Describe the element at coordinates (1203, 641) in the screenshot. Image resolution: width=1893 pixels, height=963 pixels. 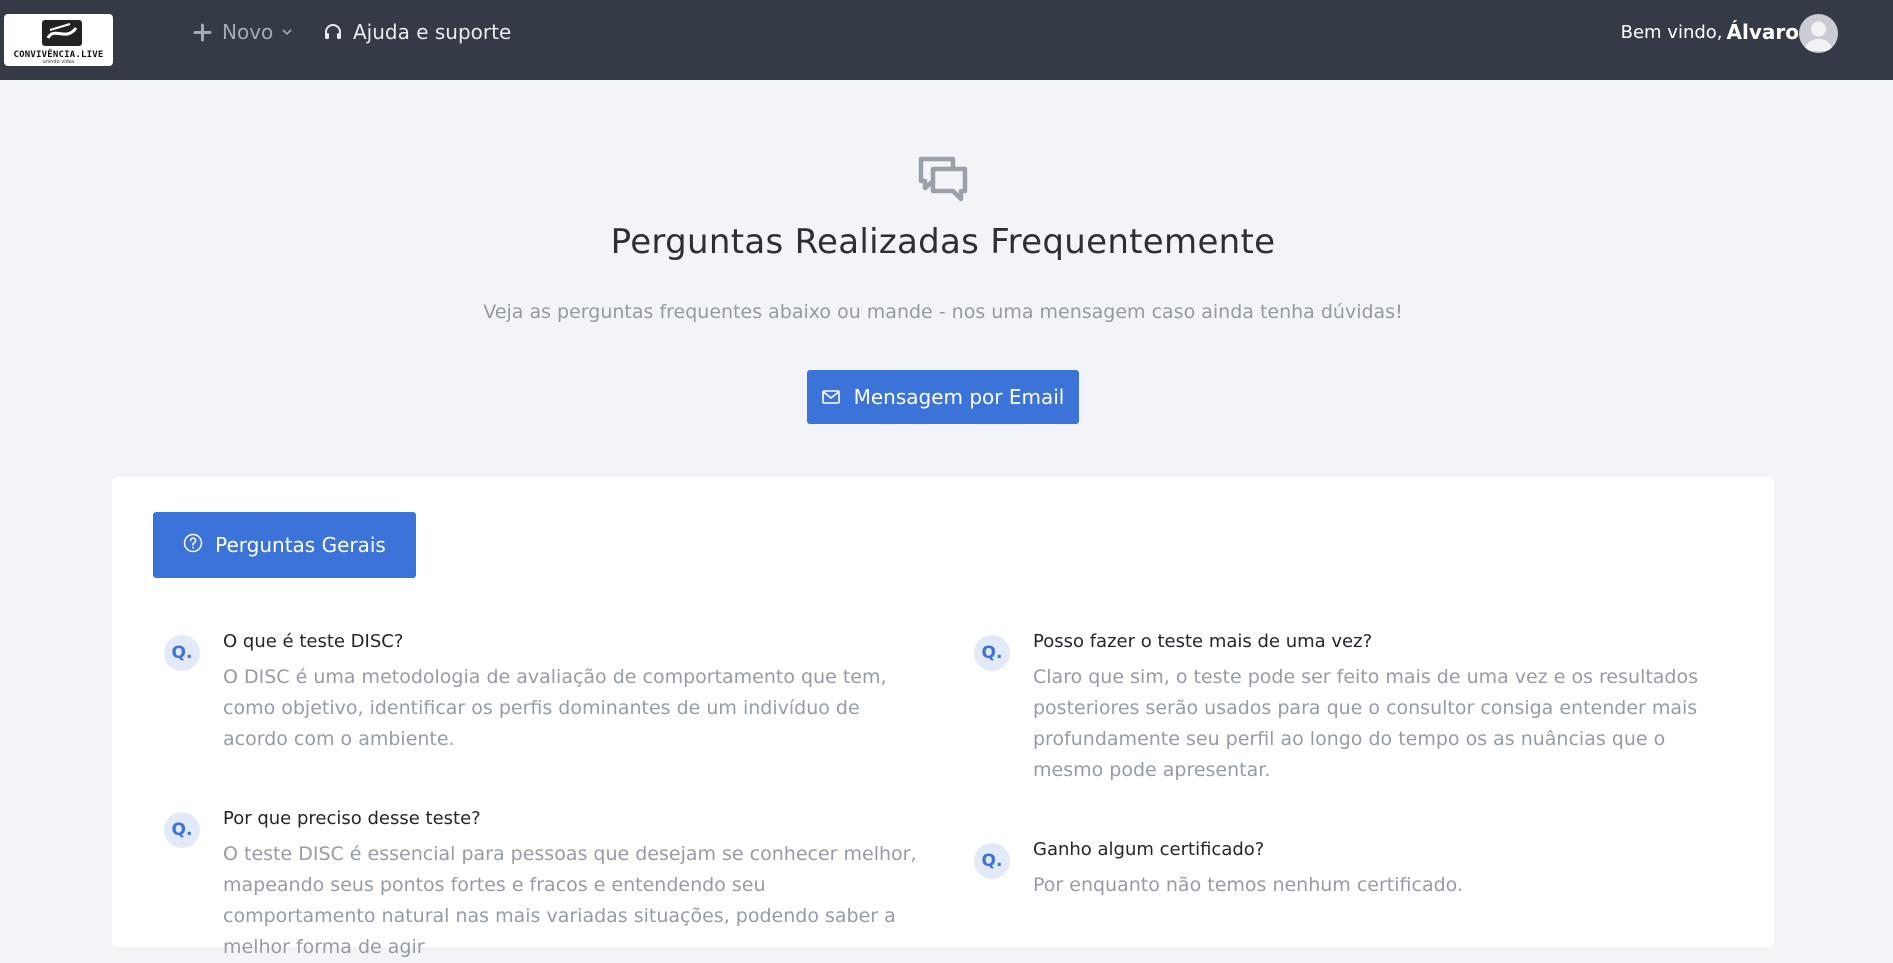
I see `faq-question: Posso fazer o teste mais de uma vez?` at that location.